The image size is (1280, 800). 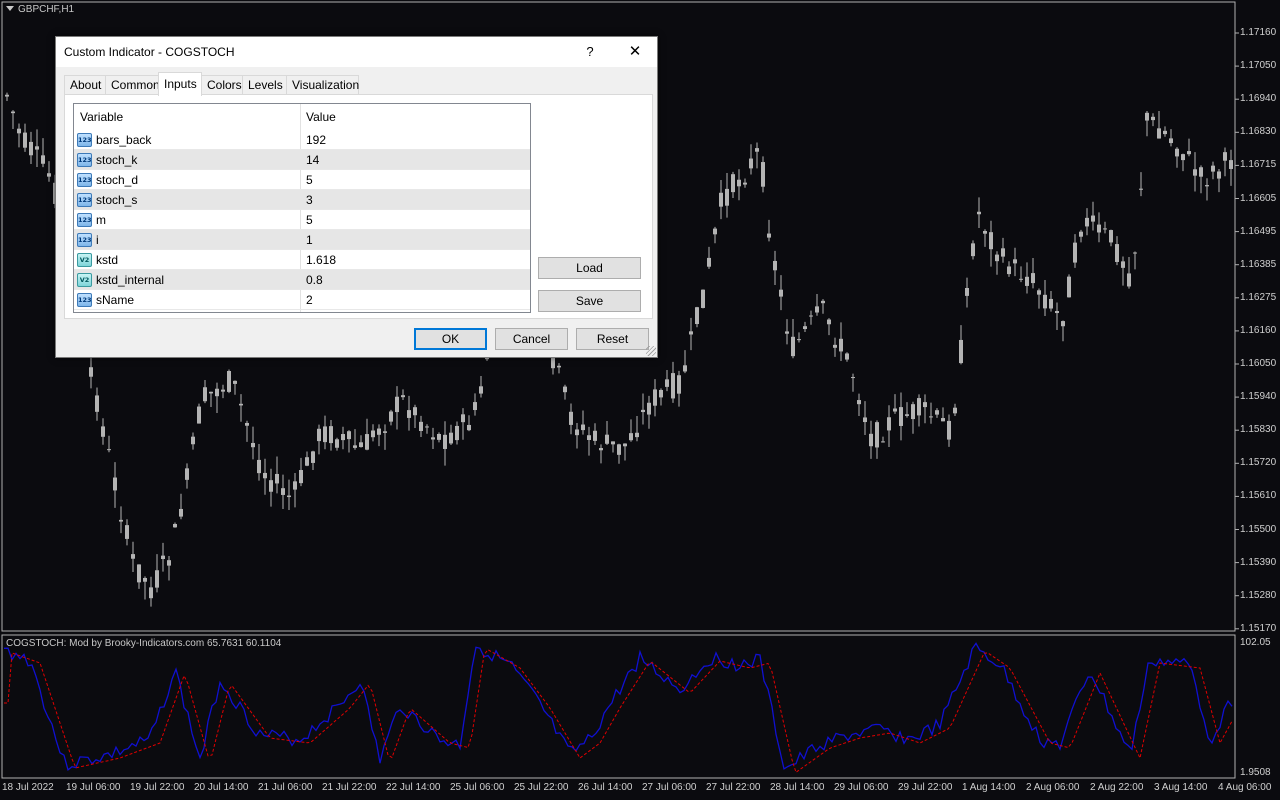 What do you see at coordinates (97, 240) in the screenshot?
I see `param-name: i` at bounding box center [97, 240].